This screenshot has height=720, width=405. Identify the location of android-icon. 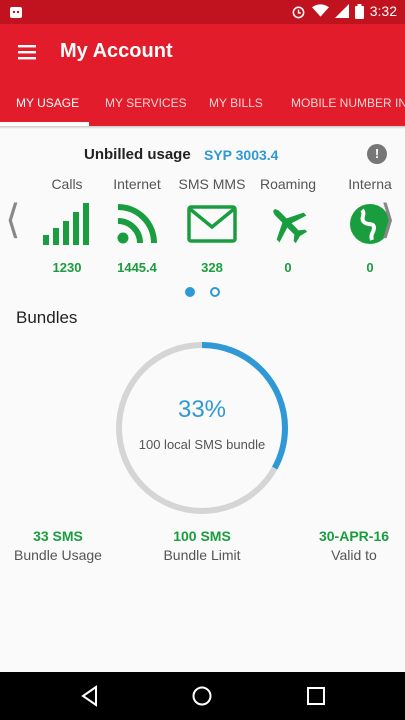
(16, 12).